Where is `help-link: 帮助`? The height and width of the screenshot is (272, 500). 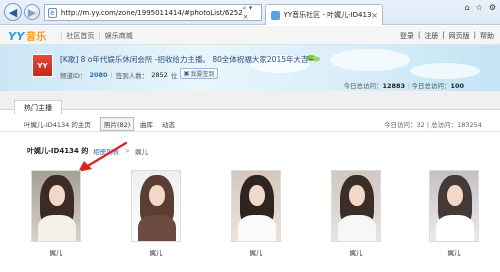 help-link: 帮助 is located at coordinates (487, 36).